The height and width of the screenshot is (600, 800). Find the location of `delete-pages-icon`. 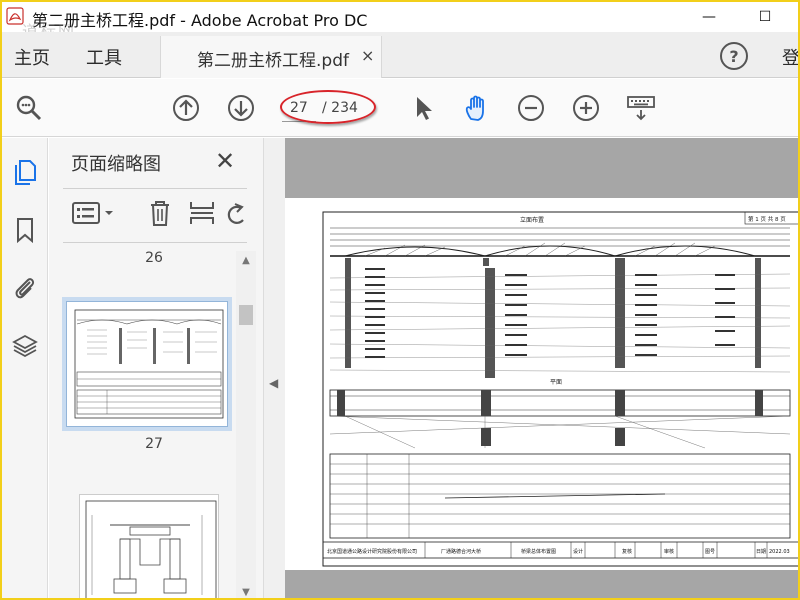

delete-pages-icon is located at coordinates (160, 213).